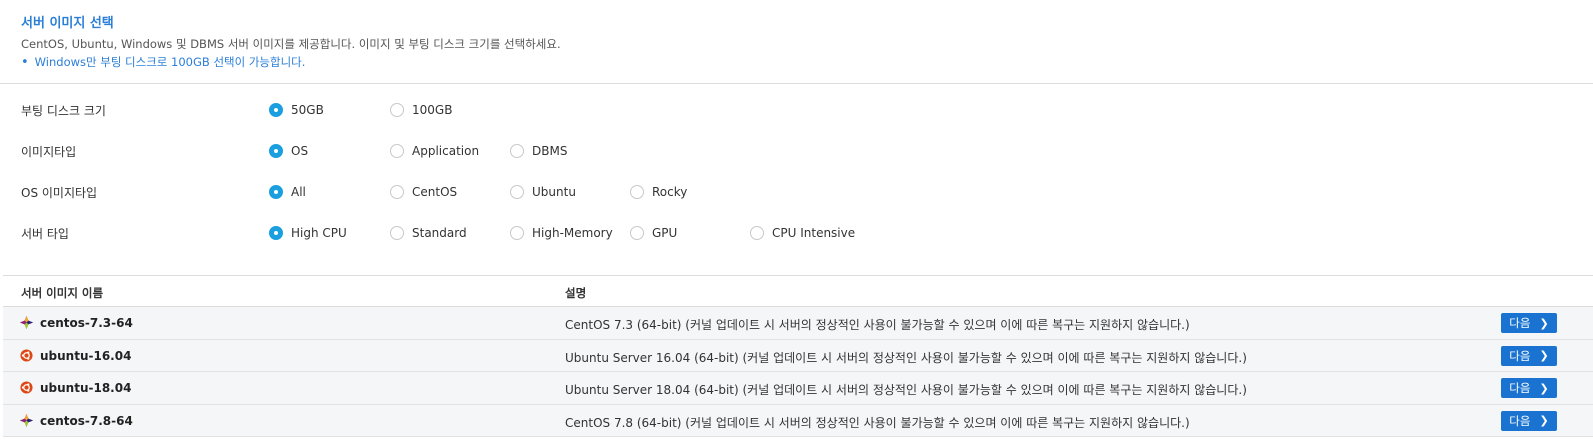 The width and height of the screenshot is (1593, 443). What do you see at coordinates (86, 388) in the screenshot?
I see `image-name: ubuntu-18.04` at bounding box center [86, 388].